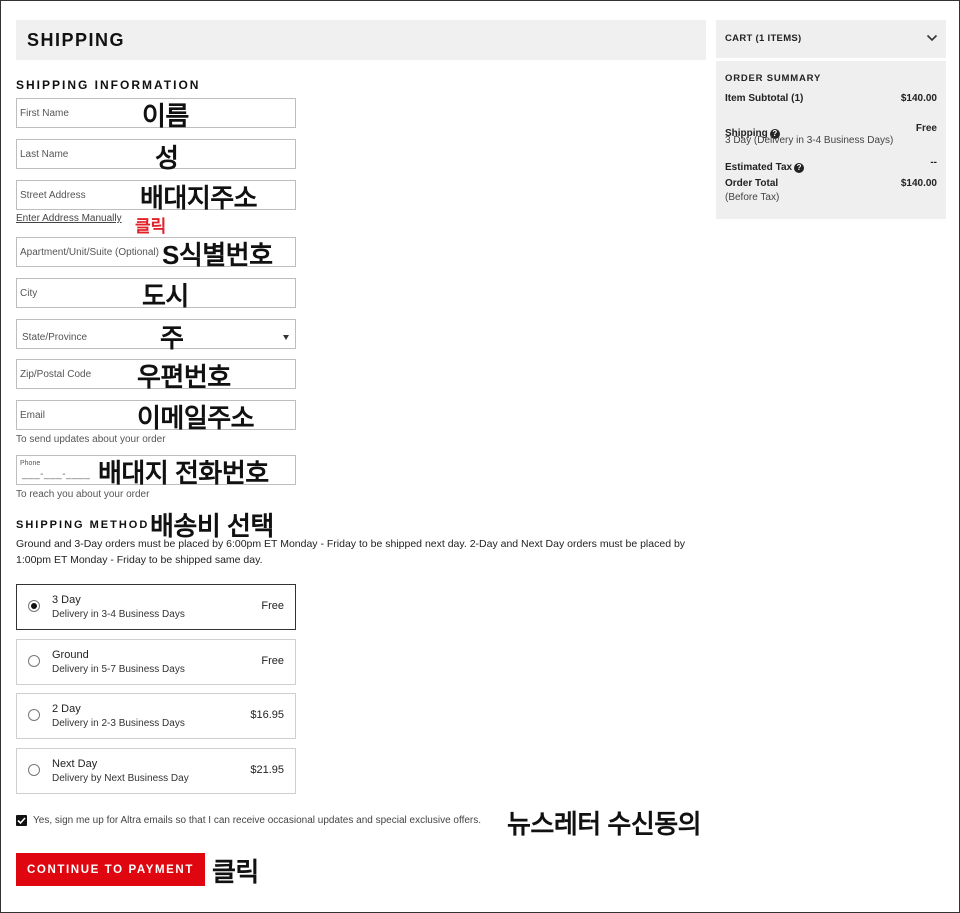 The image size is (960, 913). I want to click on option-description: Delivery in 5-7 Business Days, so click(118, 669).